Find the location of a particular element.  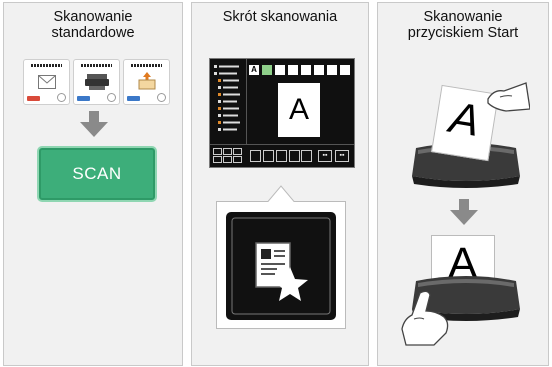

scanner-icon is located at coordinates (97, 82).